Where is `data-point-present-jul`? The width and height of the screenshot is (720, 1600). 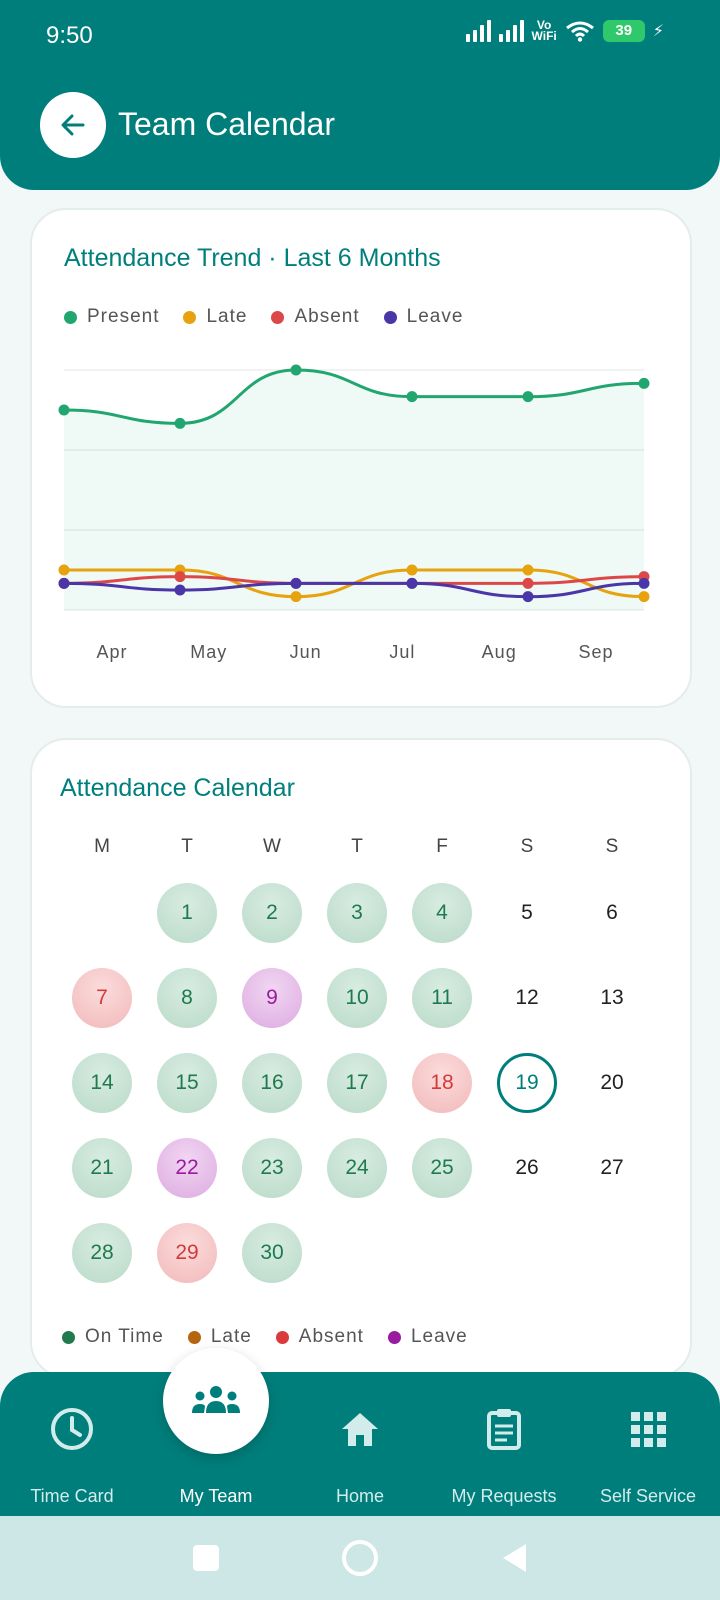
data-point-present-jul is located at coordinates (412, 397).